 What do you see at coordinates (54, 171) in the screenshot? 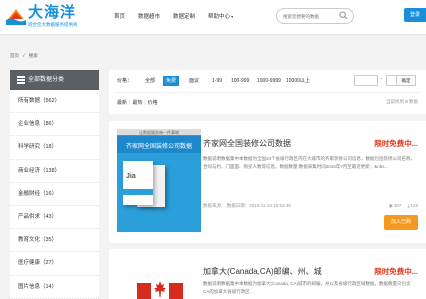
I see `sidebar-item-business: 商业经济（138）` at bounding box center [54, 171].